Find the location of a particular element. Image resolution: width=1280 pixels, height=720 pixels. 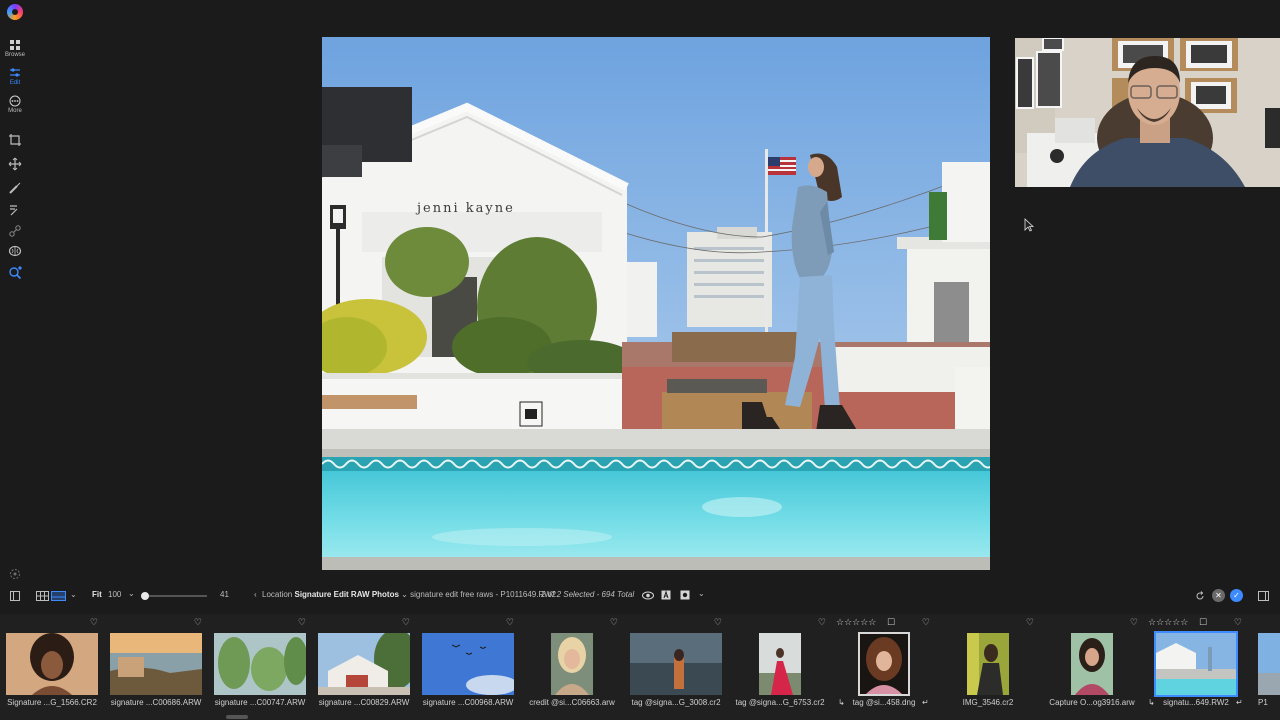

mode-edit: Edit is located at coordinates (15, 76).